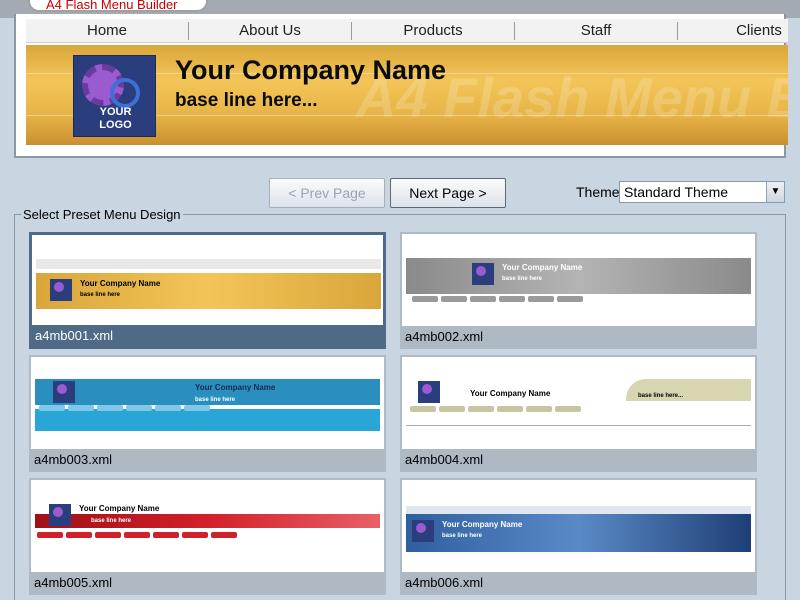  I want to click on logo-text: YOUR LOGO, so click(115, 118).